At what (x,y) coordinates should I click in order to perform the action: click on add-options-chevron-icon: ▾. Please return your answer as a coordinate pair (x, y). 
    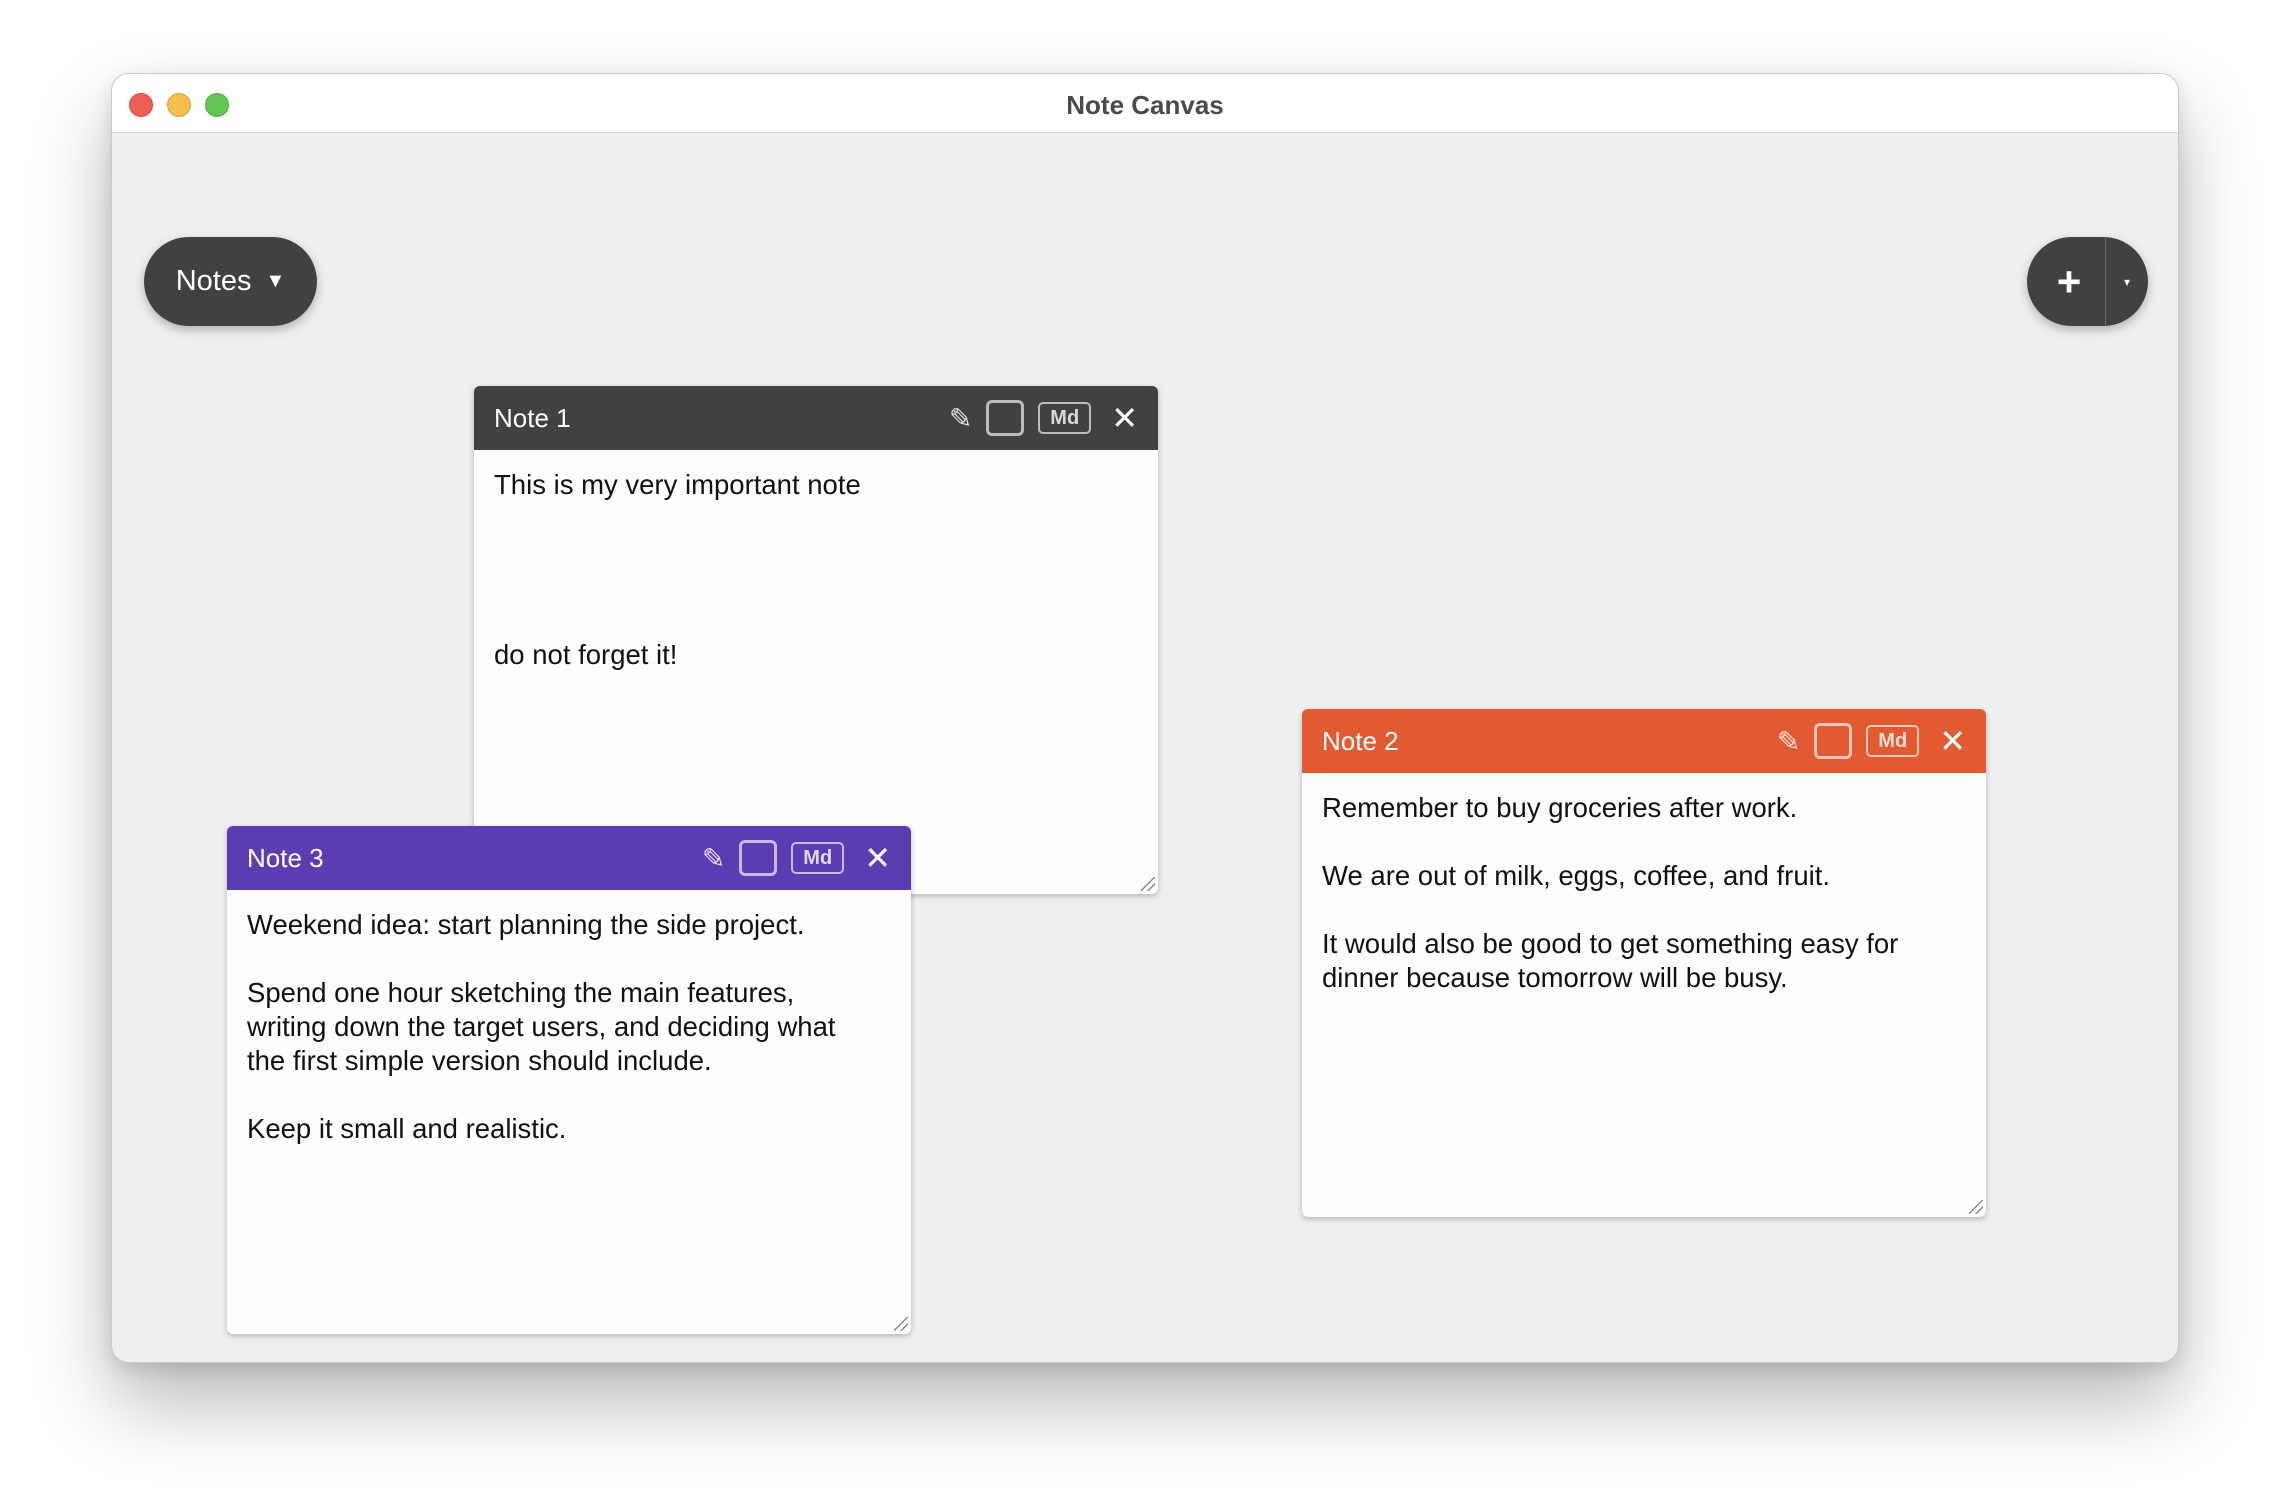
    Looking at the image, I should click on (2127, 281).